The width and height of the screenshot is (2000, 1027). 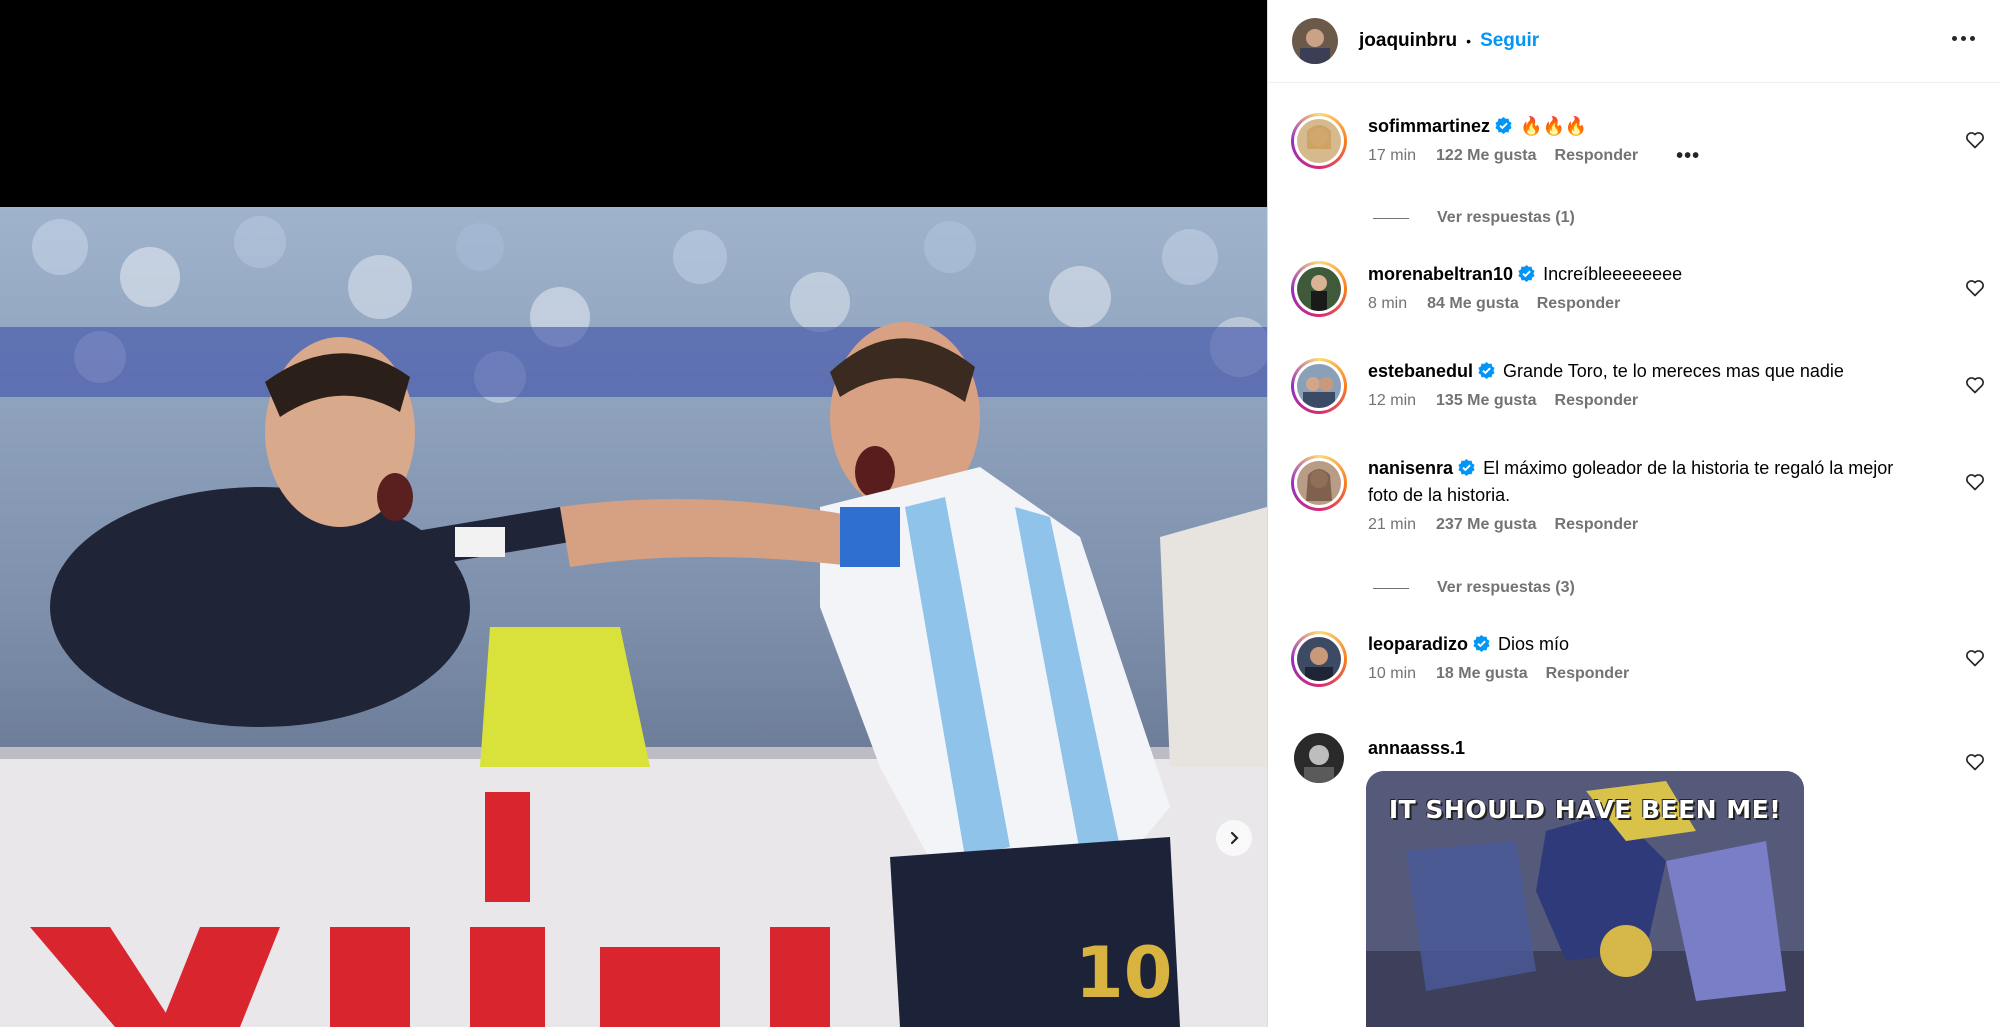 I want to click on comment-likes: 135 Me gusta, so click(x=1486, y=401).